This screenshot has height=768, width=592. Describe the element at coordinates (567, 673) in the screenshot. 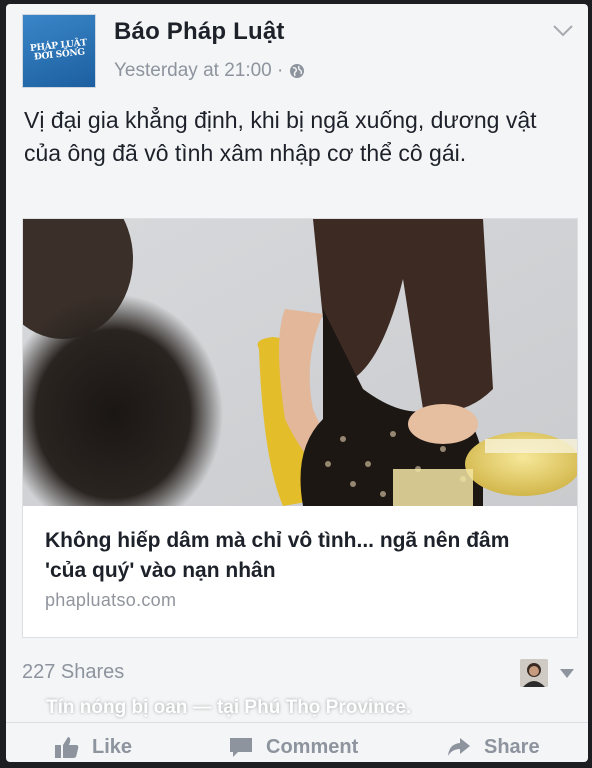

I see `caret-down-icon` at that location.